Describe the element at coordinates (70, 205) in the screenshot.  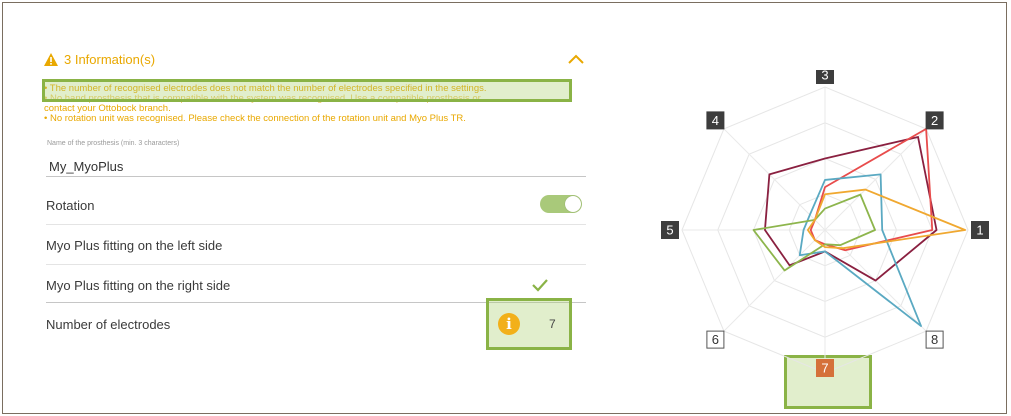
I see `rotation-label: Rotation` at that location.